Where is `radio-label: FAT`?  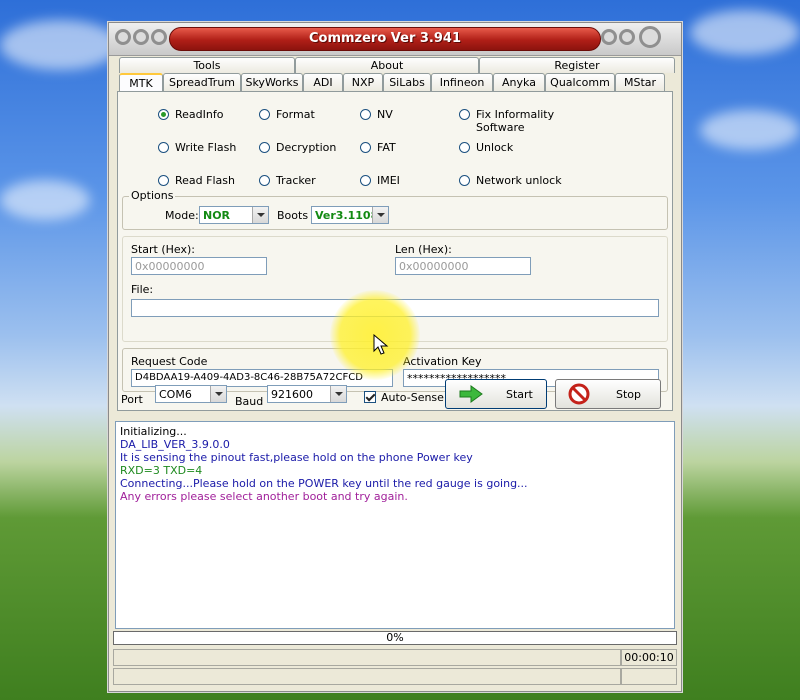 radio-label: FAT is located at coordinates (386, 147).